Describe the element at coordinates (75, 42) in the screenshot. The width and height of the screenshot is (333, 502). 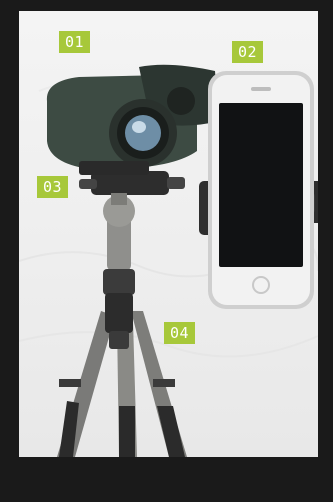
I see `callout-label-binoculars: 01` at that location.